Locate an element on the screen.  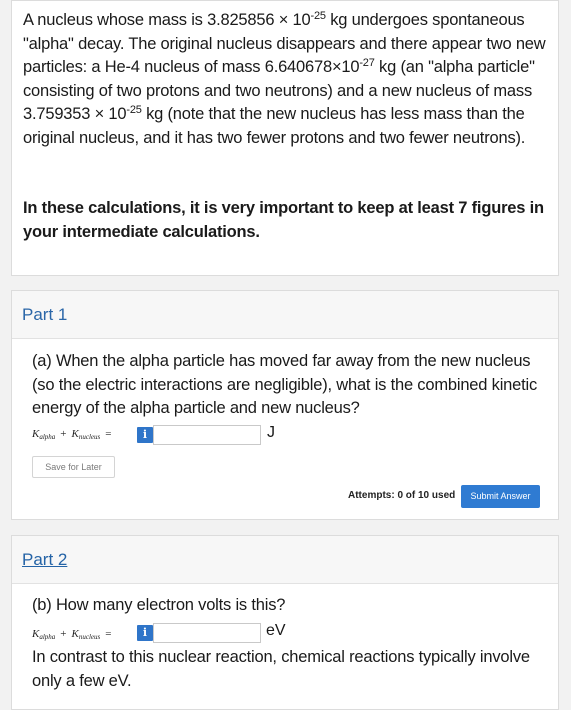
part1-answer-input is located at coordinates (207, 435).